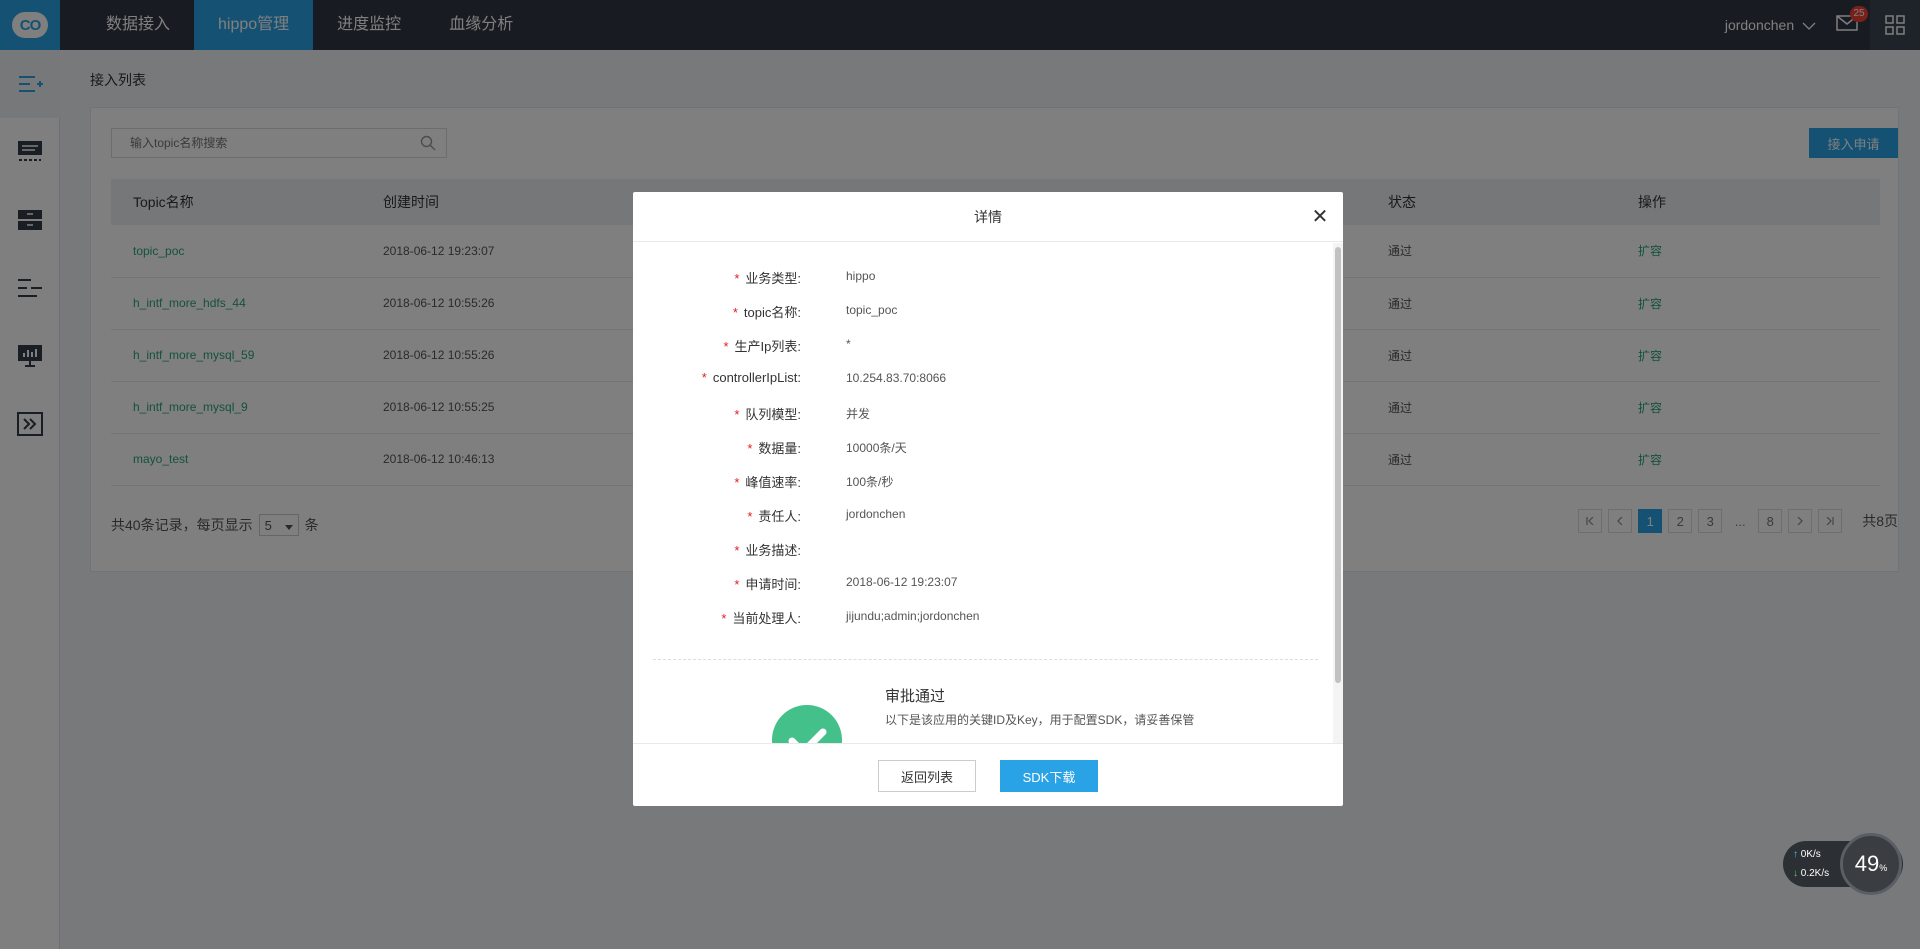 The image size is (1920, 949). I want to click on field-label: 数据量:, so click(779, 448).